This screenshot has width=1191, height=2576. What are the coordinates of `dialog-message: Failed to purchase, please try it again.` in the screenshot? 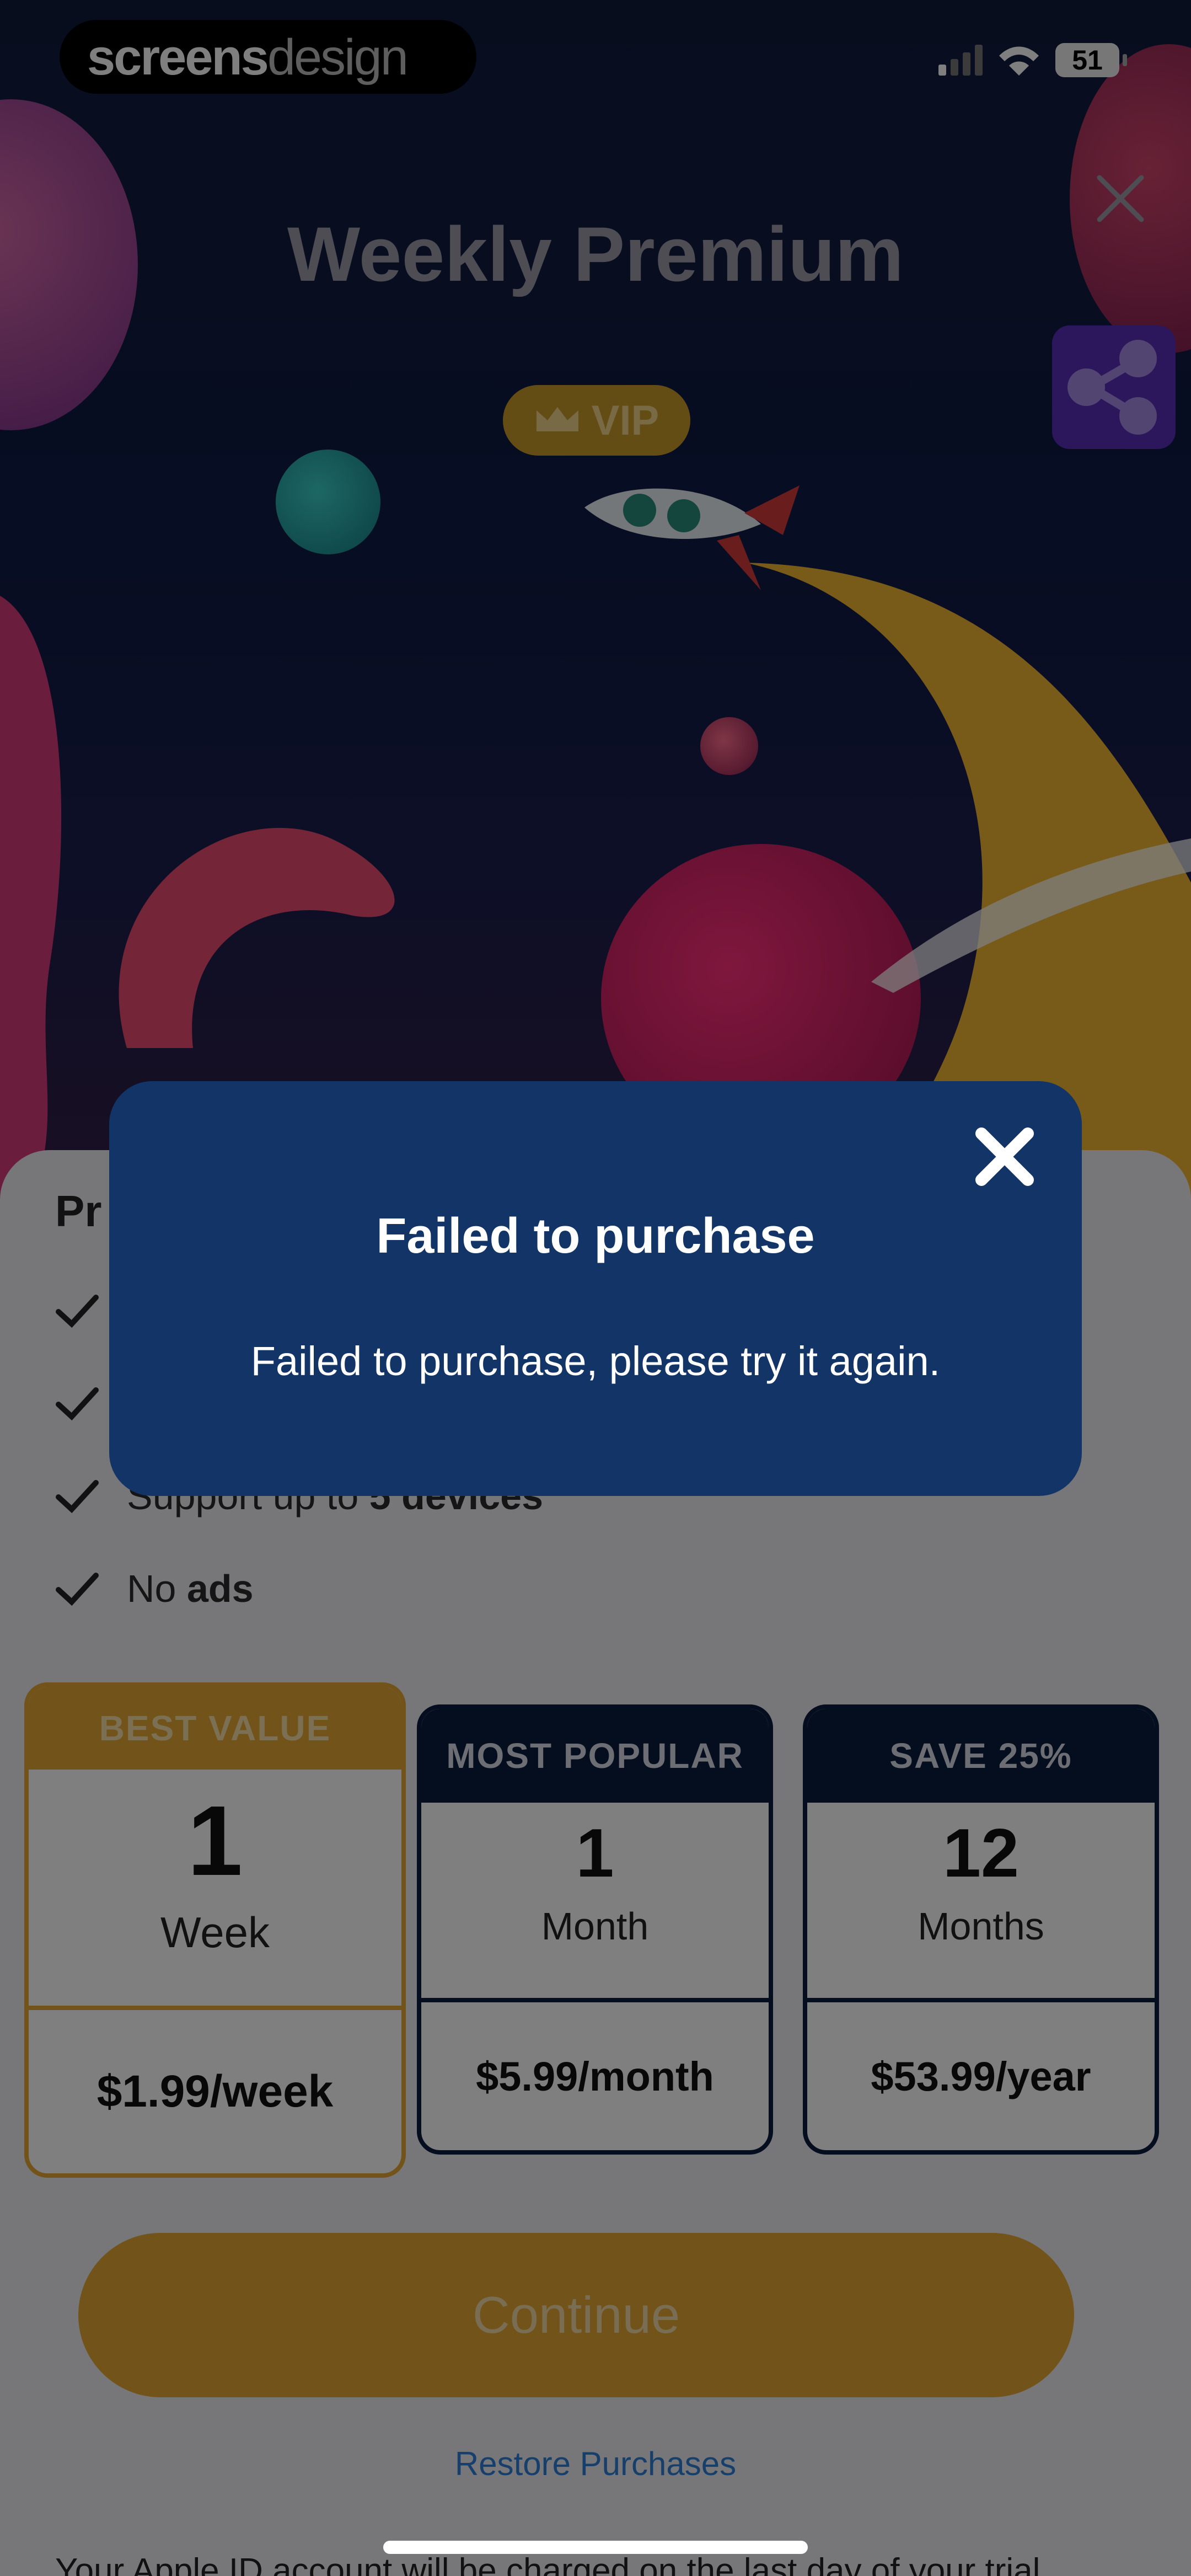 It's located at (595, 1361).